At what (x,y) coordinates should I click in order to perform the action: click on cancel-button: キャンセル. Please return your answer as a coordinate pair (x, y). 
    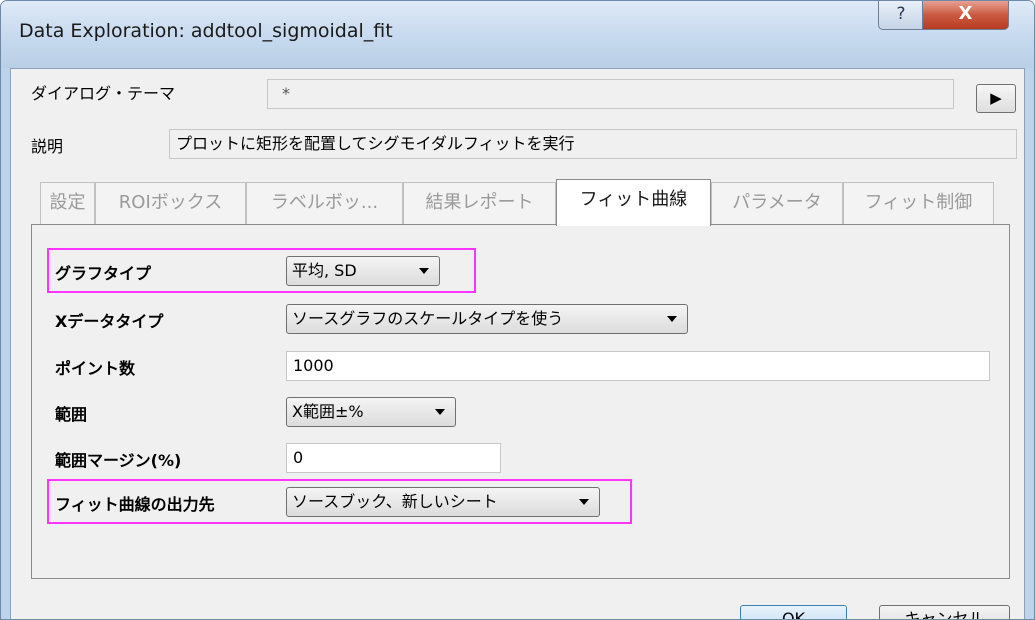
    Looking at the image, I should click on (944, 612).